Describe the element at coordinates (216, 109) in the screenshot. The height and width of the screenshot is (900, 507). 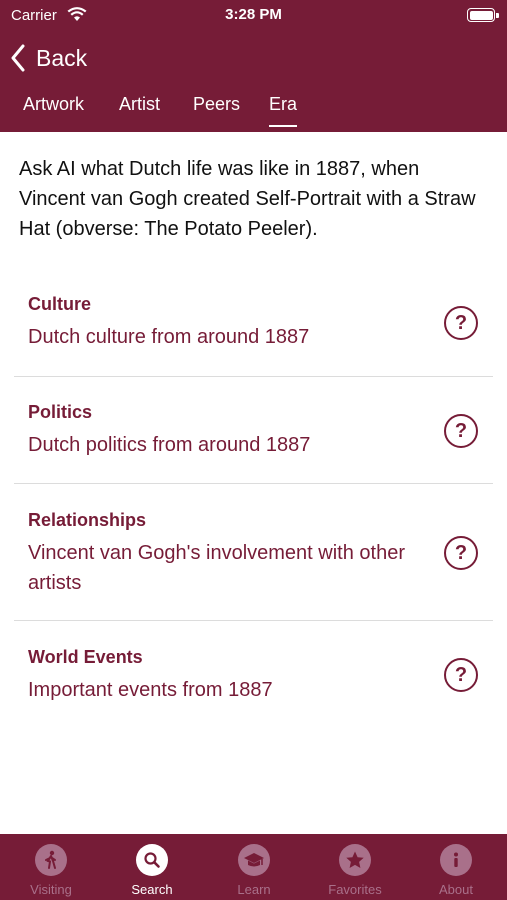
I see `tab-peers: Peers` at that location.